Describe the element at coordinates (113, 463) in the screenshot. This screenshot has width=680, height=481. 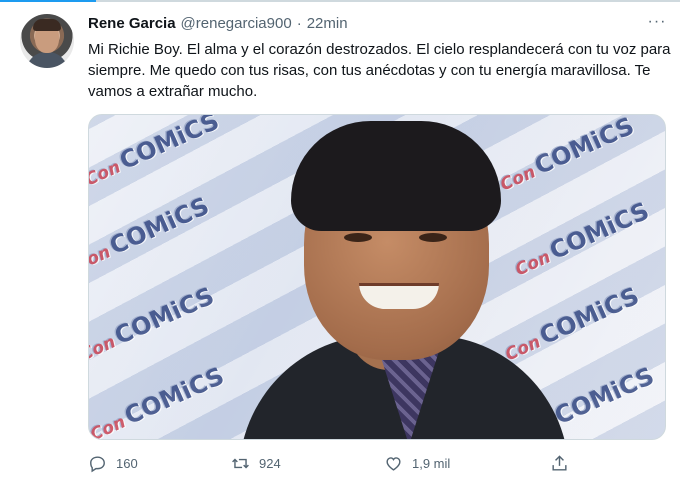
I see `reply-button: 160` at that location.